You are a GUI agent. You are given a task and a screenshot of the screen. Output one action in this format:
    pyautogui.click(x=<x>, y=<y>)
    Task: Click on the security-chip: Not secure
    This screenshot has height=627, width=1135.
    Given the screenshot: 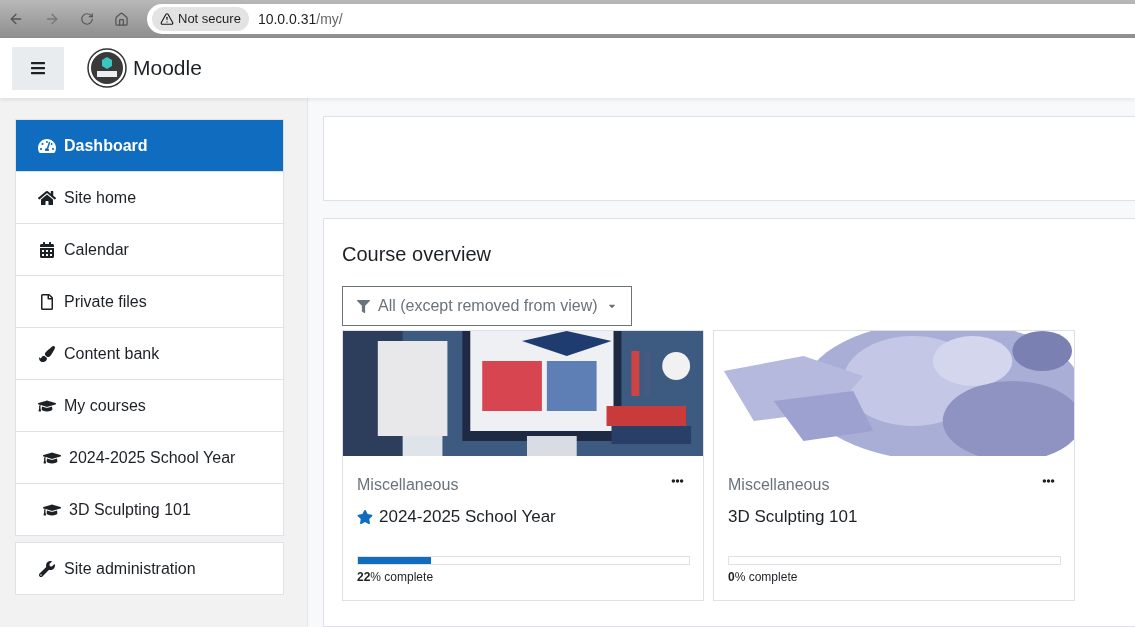 What is the action you would take?
    pyautogui.click(x=200, y=19)
    